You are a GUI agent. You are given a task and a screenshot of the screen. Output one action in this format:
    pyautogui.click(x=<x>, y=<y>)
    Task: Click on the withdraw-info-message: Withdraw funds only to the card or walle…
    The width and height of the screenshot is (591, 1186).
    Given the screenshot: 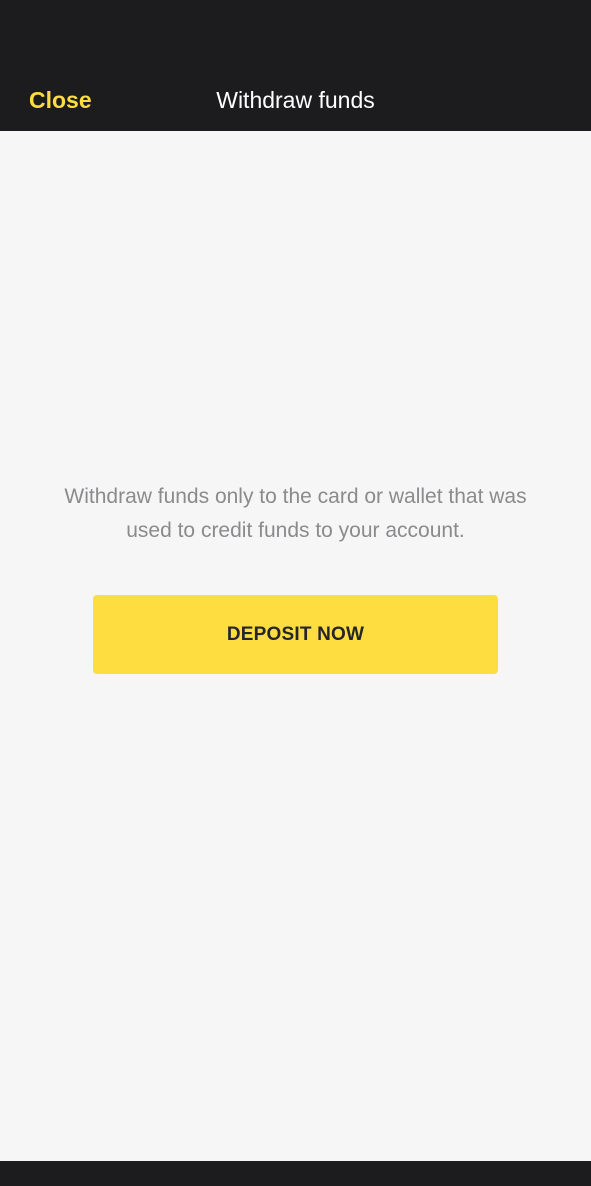 What is the action you would take?
    pyautogui.click(x=295, y=513)
    